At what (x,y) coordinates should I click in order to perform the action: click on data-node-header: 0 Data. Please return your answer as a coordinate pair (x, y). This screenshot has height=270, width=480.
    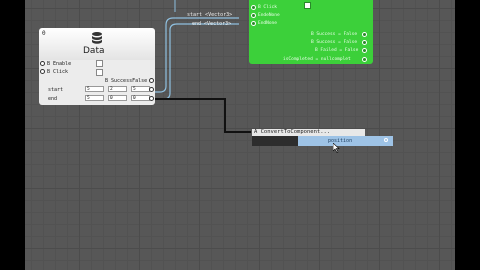
    Looking at the image, I should click on (97, 44).